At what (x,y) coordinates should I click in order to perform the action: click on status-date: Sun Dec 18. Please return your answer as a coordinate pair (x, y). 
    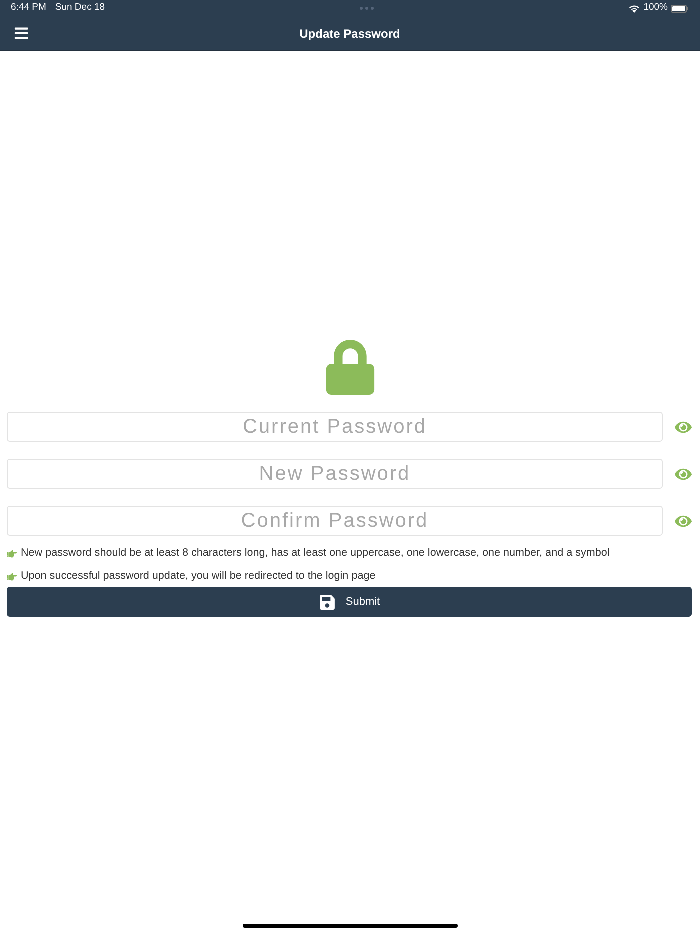
    Looking at the image, I should click on (80, 8).